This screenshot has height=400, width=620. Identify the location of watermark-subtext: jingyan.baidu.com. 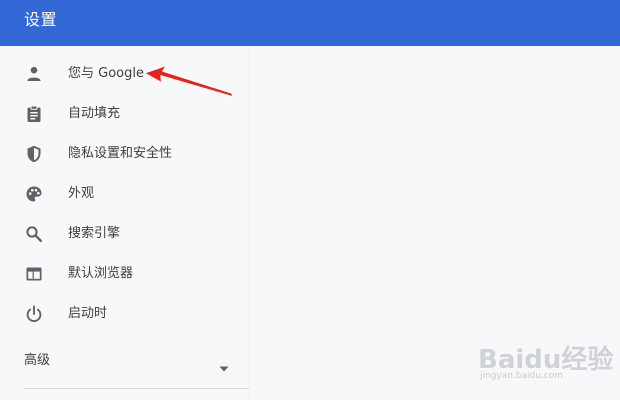
(522, 376).